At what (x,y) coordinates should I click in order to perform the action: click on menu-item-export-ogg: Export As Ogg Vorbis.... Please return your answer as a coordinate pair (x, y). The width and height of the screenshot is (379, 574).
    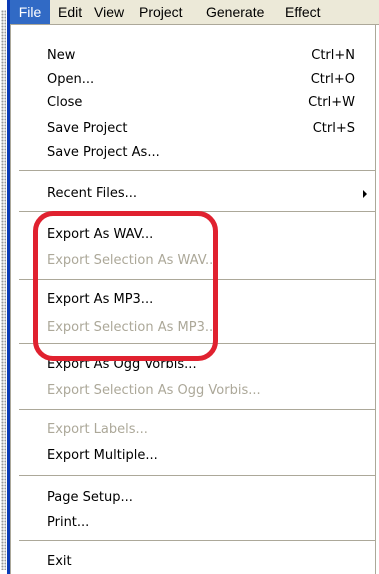
    Looking at the image, I should click on (122, 365).